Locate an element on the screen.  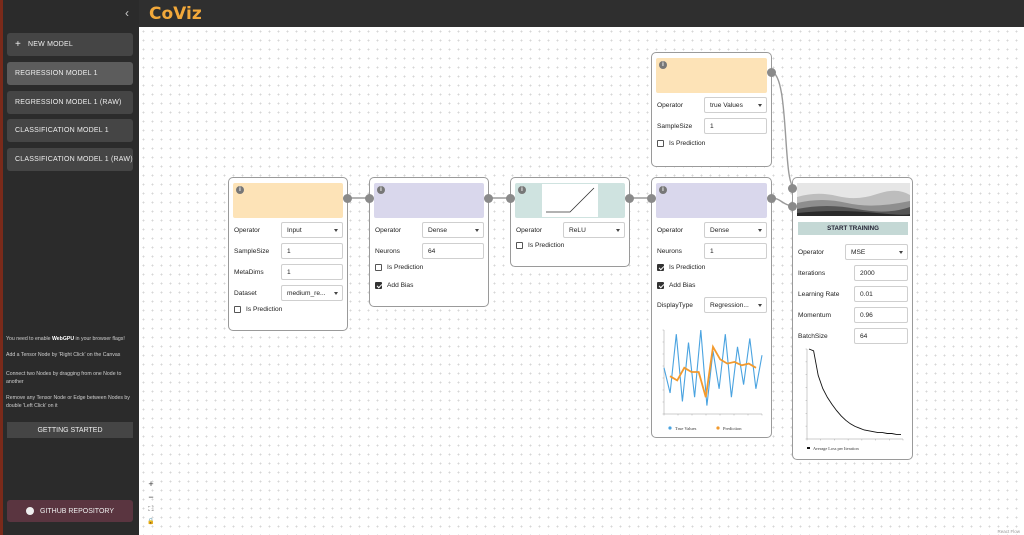
dense2-input-port is located at coordinates (651, 198).